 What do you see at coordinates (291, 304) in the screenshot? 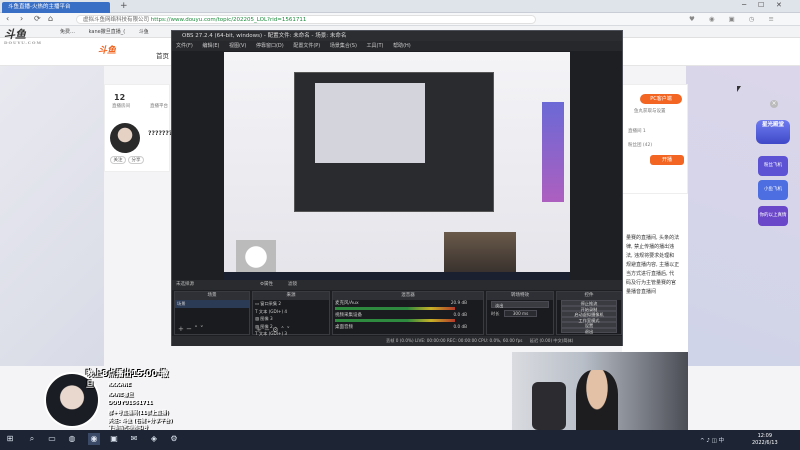
I see `source-item: ▭ 窗口采集 2` at bounding box center [291, 304].